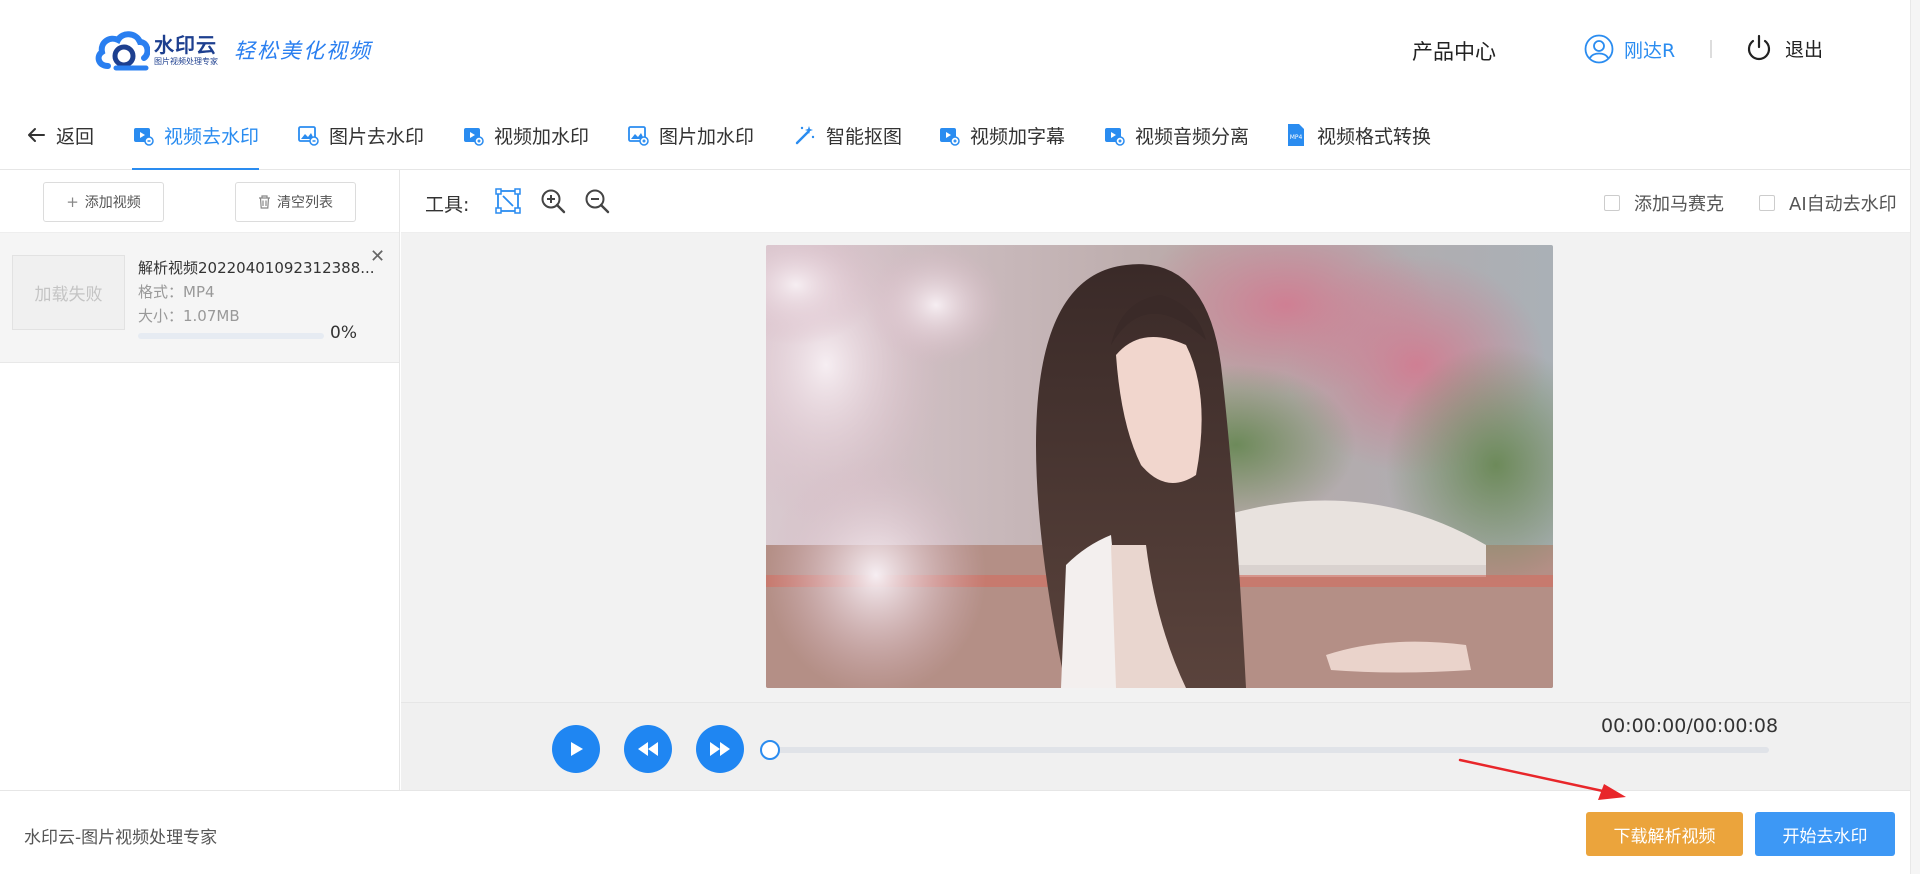  What do you see at coordinates (1599, 49) in the screenshot?
I see `user-avatar-icon` at bounding box center [1599, 49].